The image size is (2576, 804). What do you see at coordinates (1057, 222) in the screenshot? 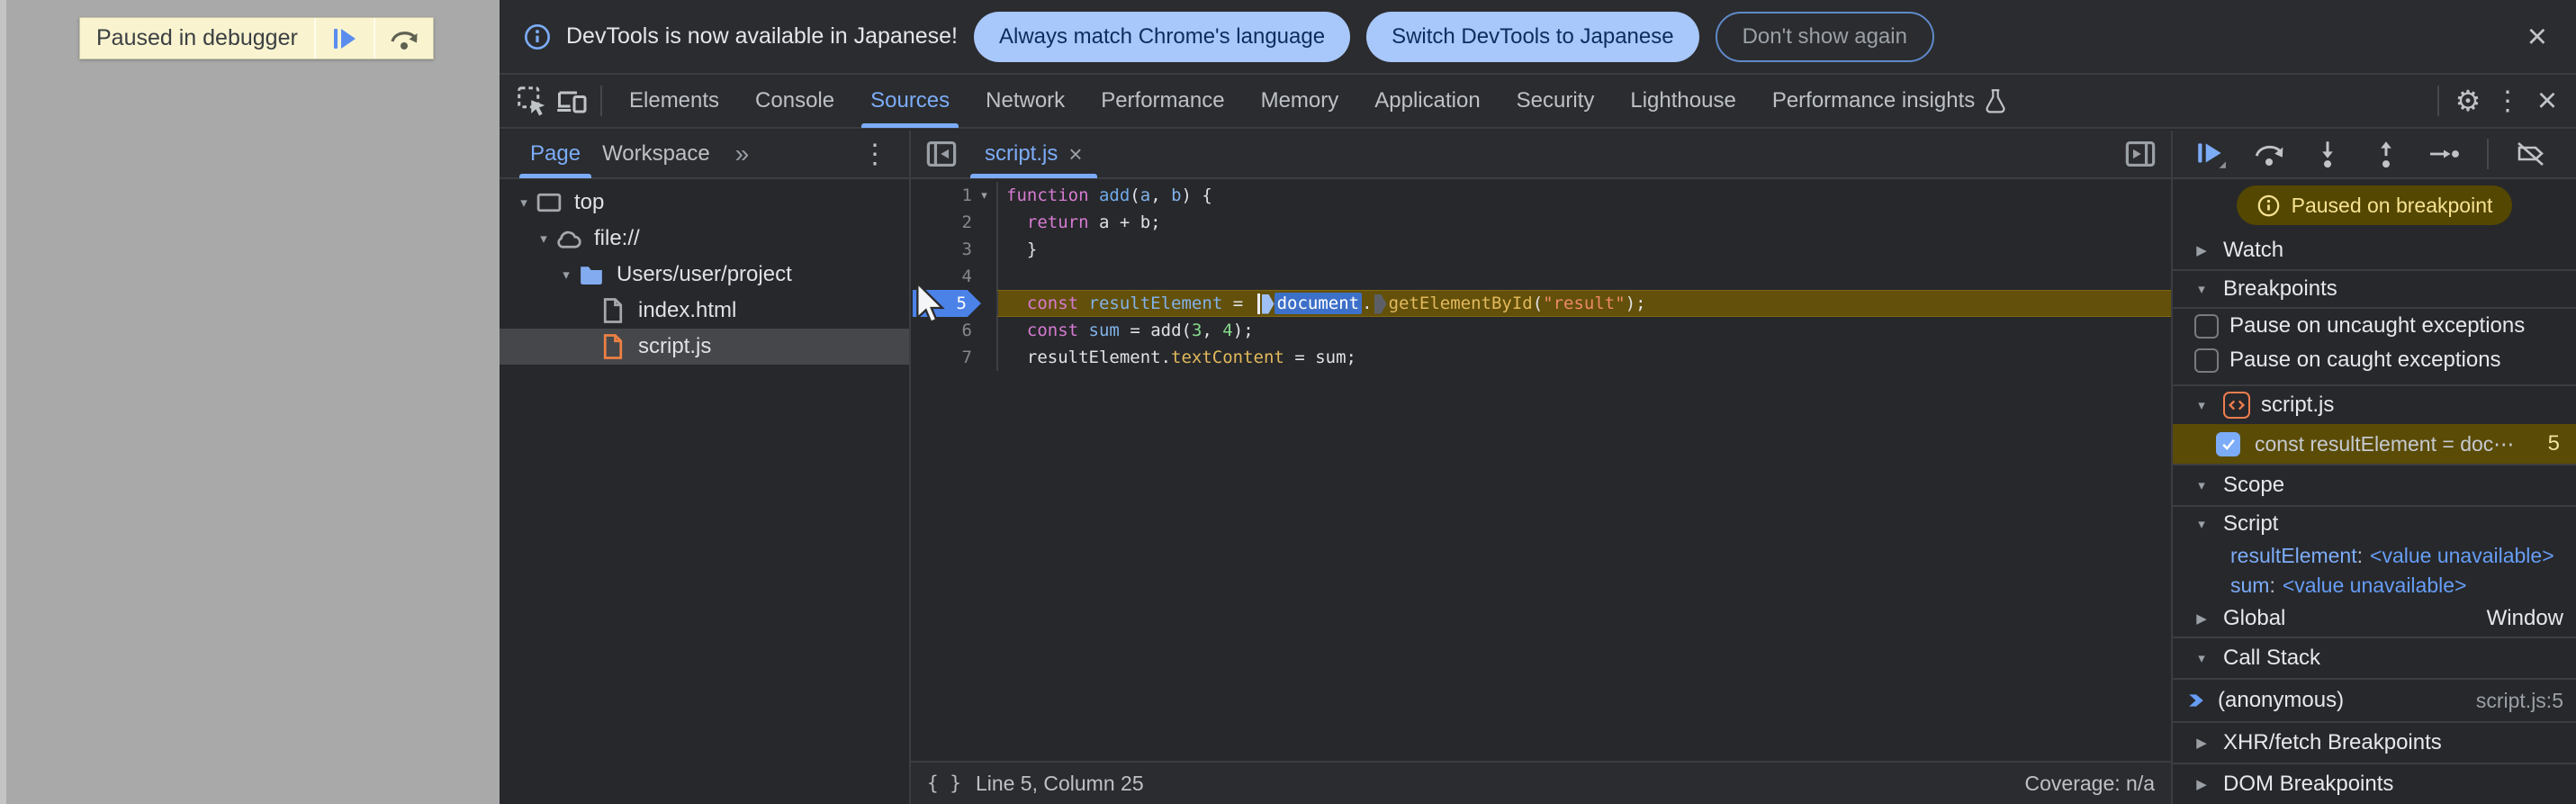
I see `code-token: return` at bounding box center [1057, 222].